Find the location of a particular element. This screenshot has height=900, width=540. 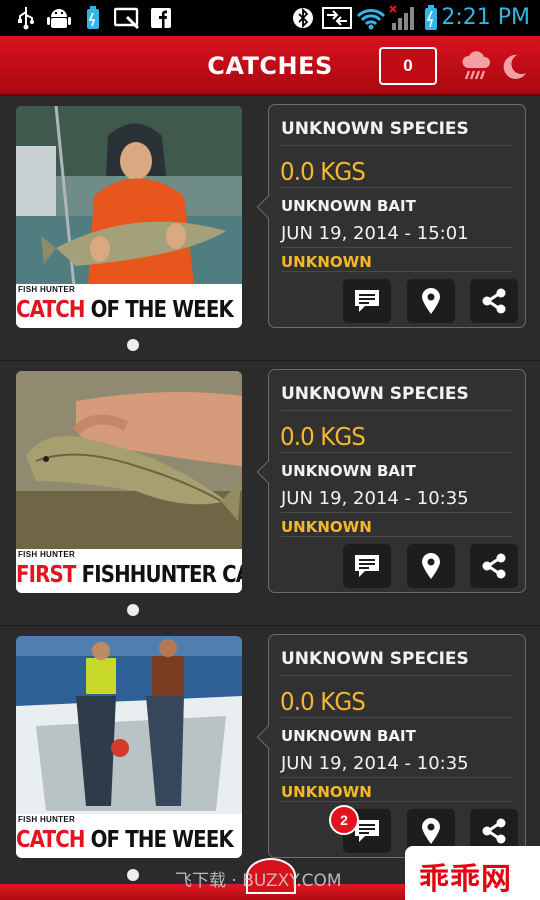

app-header: CATCHES 0 is located at coordinates (270, 66).